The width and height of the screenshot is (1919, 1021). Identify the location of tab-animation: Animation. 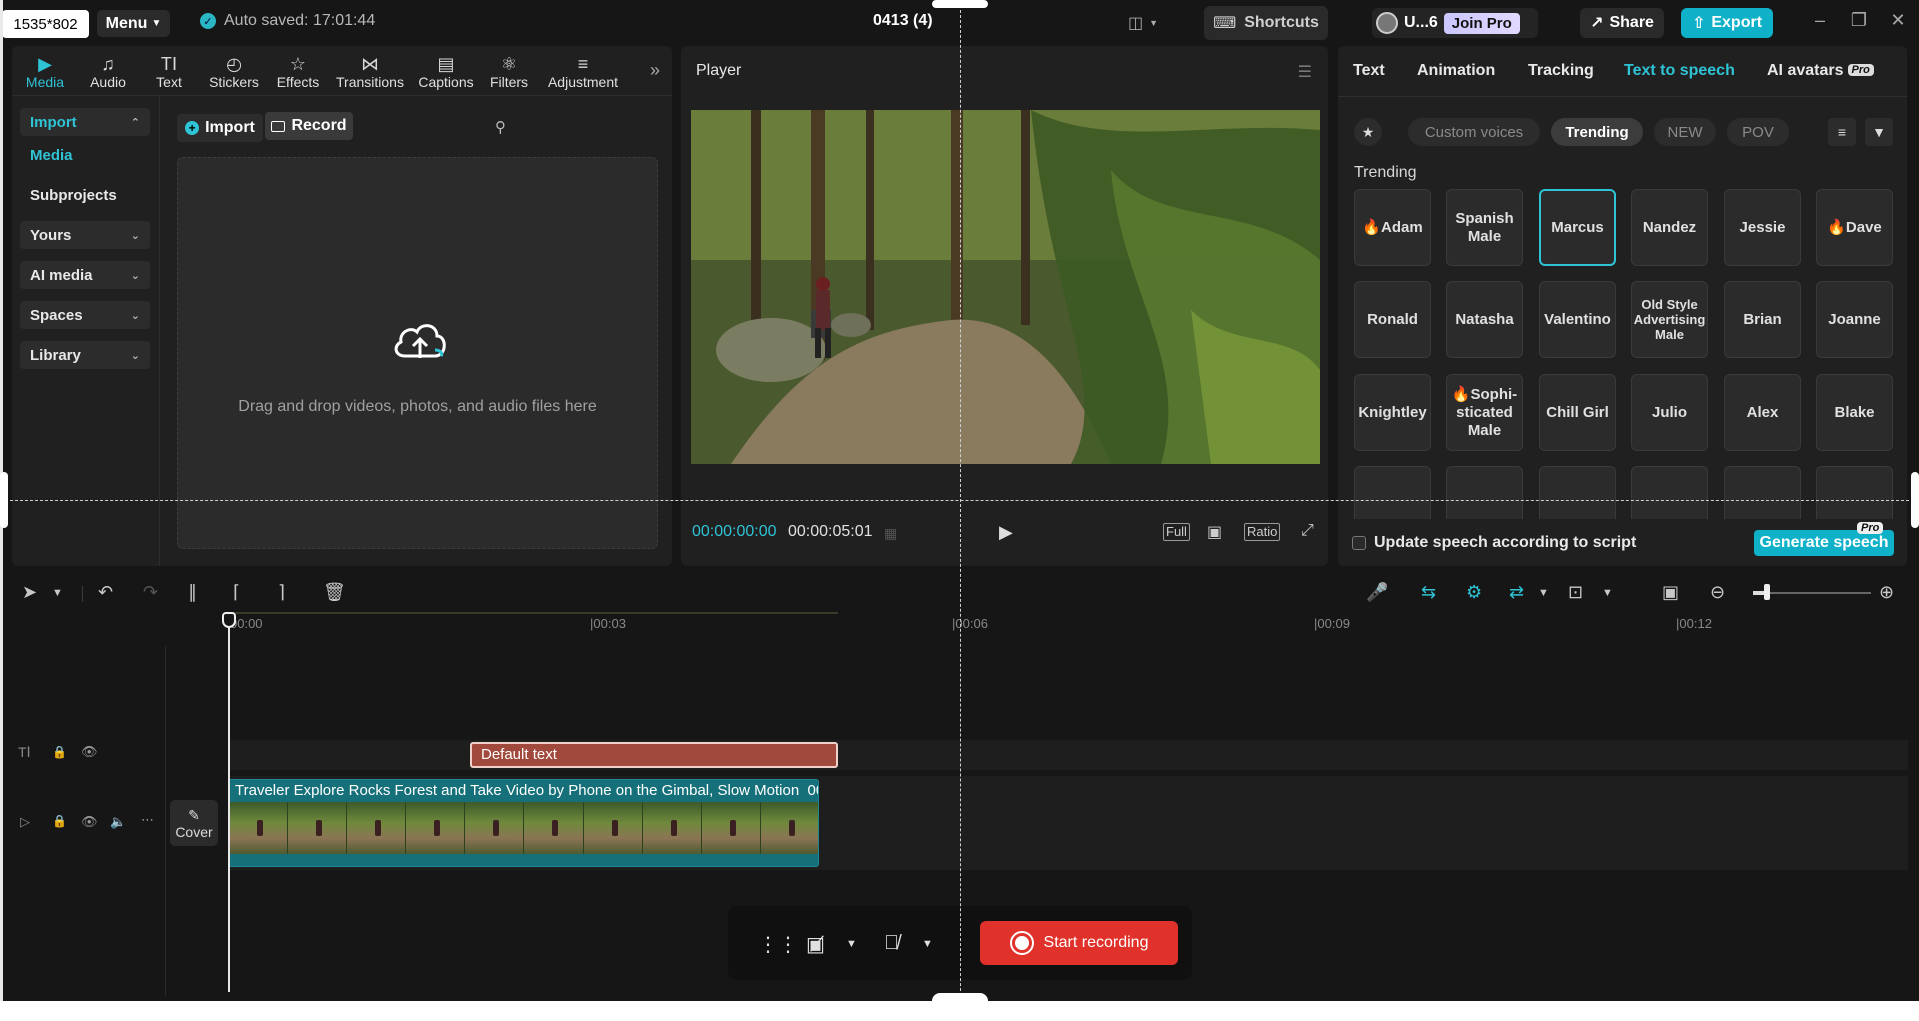
(1456, 71).